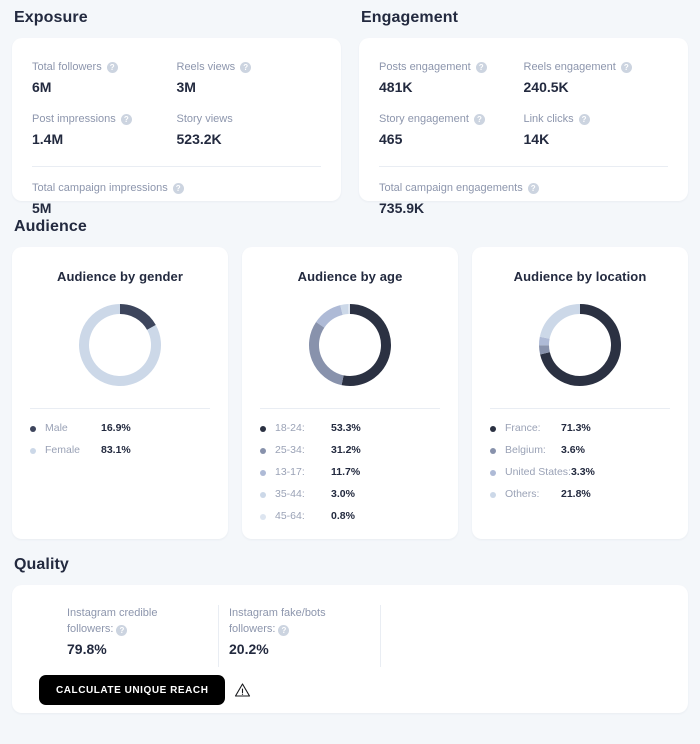 Image resolution: width=700 pixels, height=744 pixels. Describe the element at coordinates (242, 690) in the screenshot. I see `warning-triangle-icon` at that location.